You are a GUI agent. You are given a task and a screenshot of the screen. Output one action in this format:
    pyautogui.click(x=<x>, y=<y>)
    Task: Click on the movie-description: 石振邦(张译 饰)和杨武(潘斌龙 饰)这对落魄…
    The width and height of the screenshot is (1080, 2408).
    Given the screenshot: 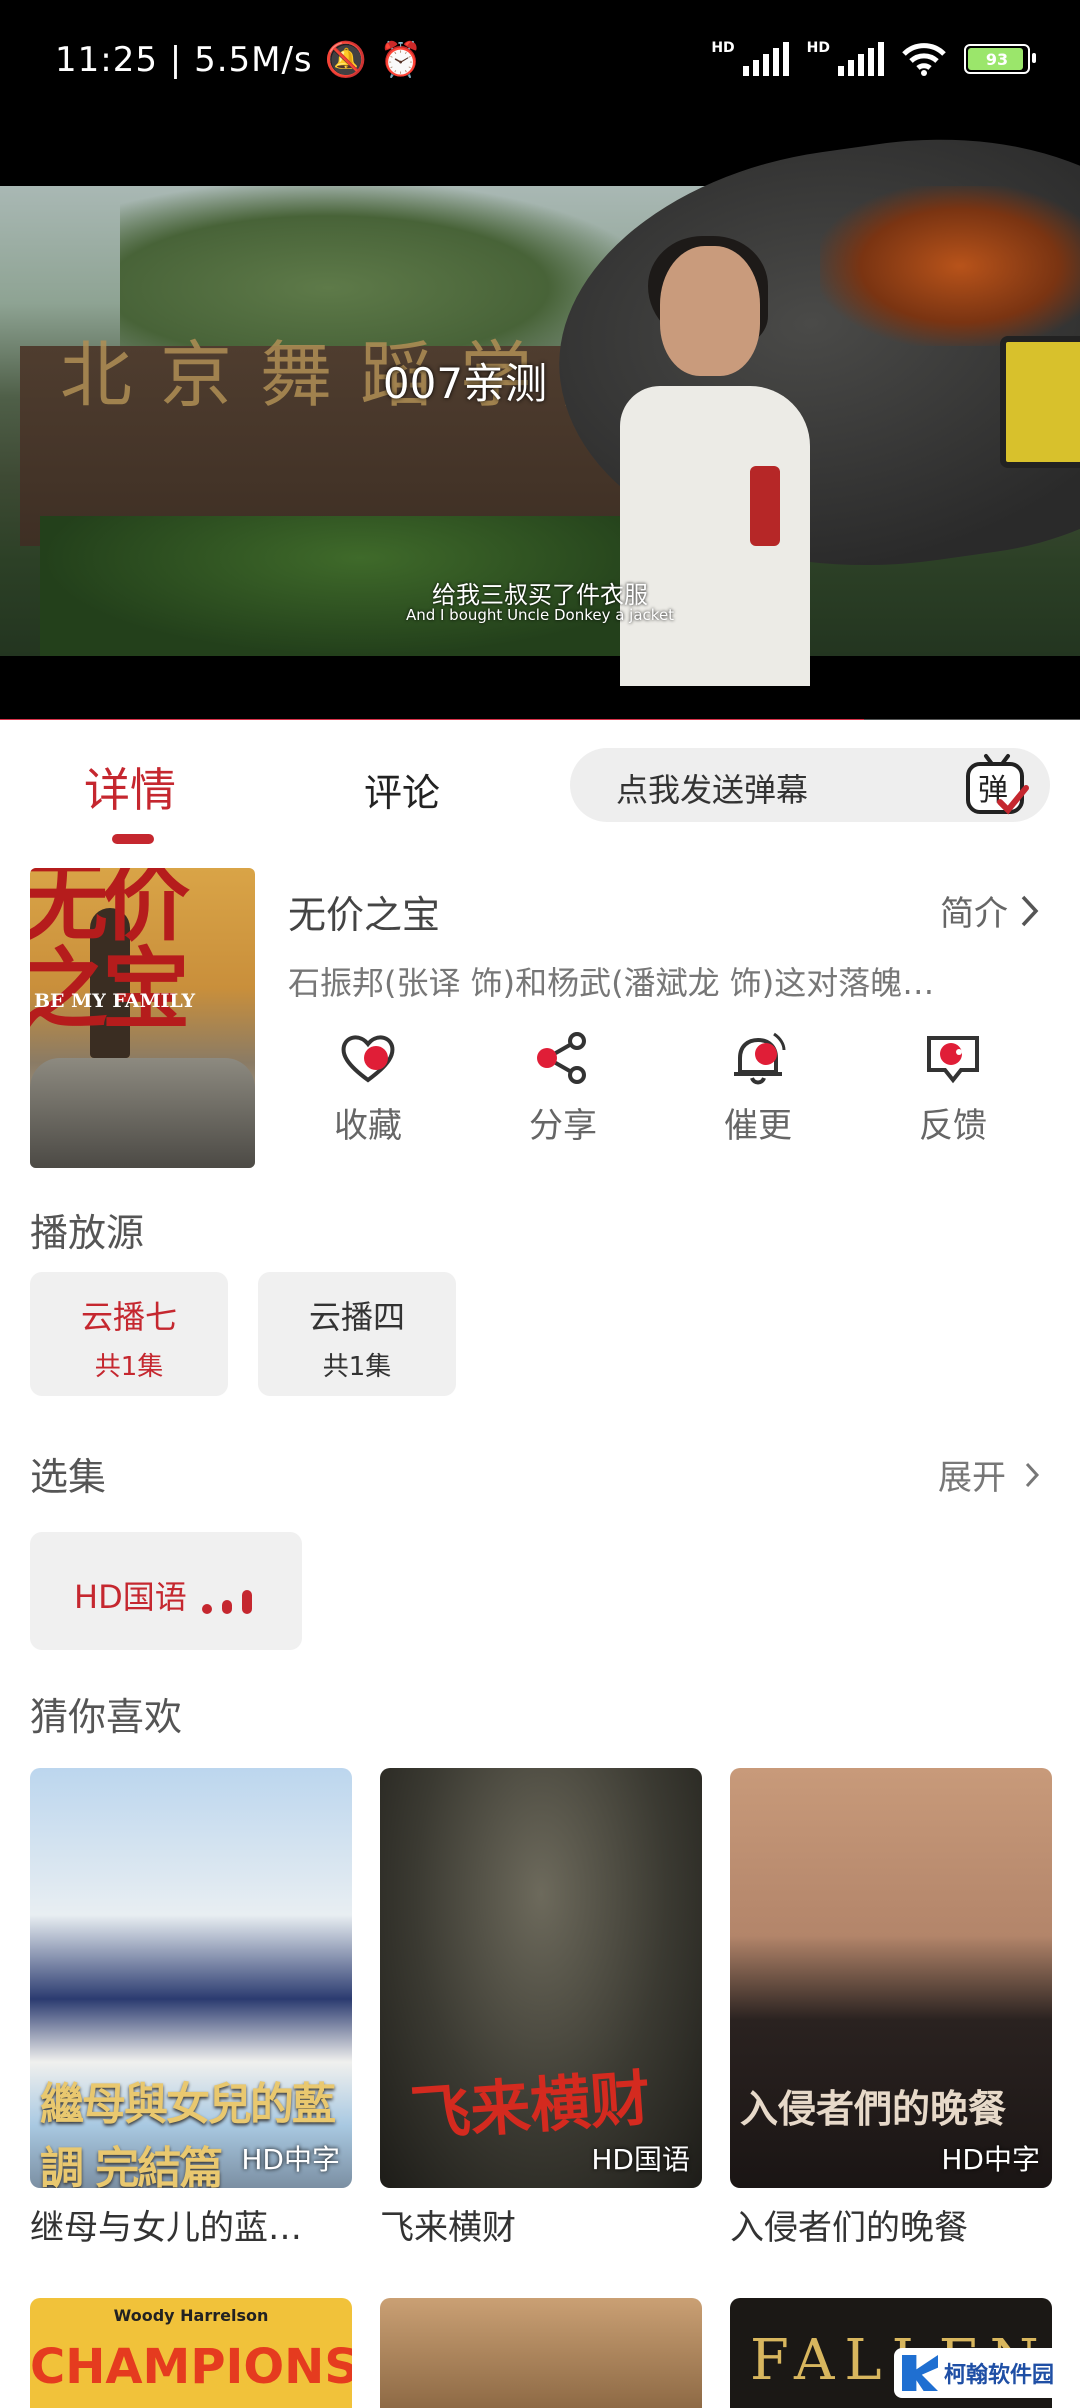 What is the action you would take?
    pyautogui.click(x=668, y=981)
    